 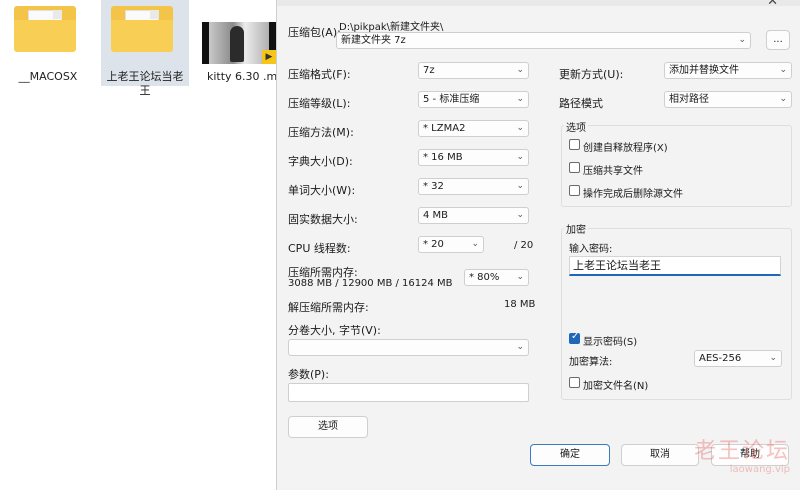 I want to click on archive-path: D:\pikpak\新建文件夹\, so click(x=391, y=27).